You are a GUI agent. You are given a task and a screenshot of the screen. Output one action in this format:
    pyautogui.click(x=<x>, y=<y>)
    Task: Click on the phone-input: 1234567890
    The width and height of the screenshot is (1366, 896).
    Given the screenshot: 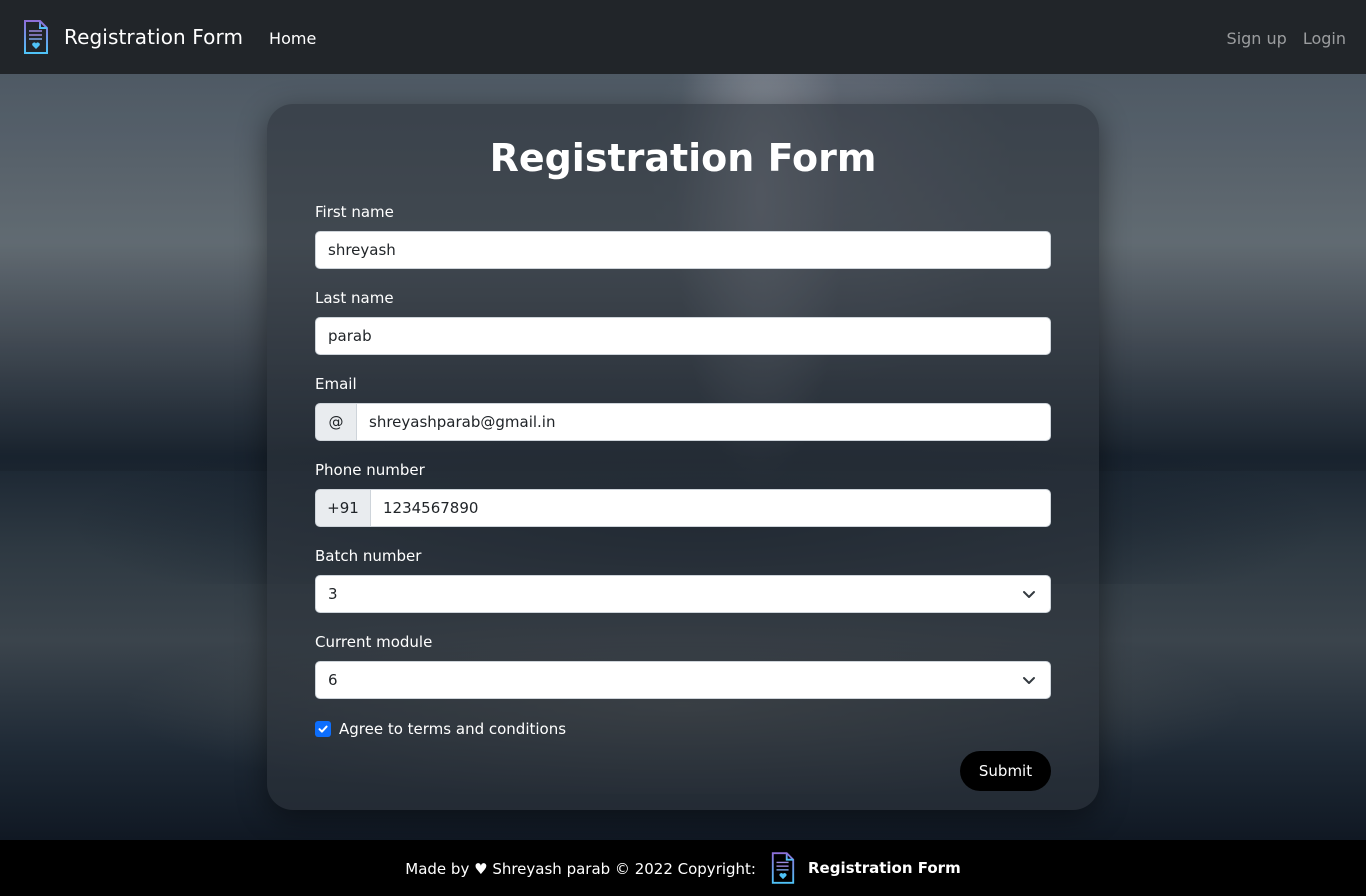 What is the action you would take?
    pyautogui.click(x=710, y=508)
    